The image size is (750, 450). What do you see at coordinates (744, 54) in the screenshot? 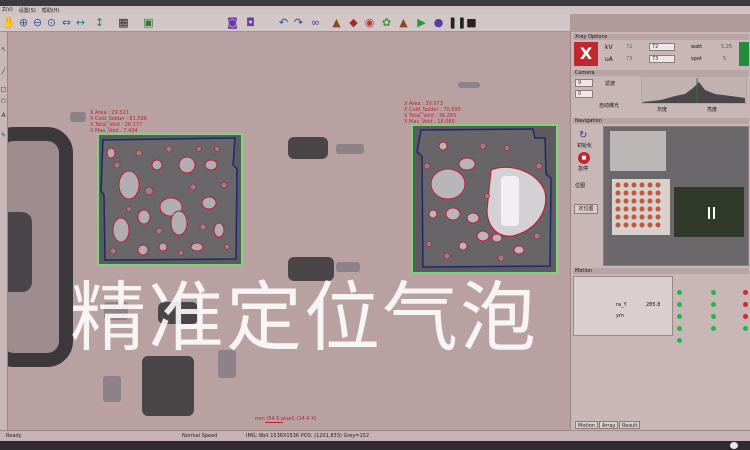
I see `xray-status-indicator` at bounding box center [744, 54].